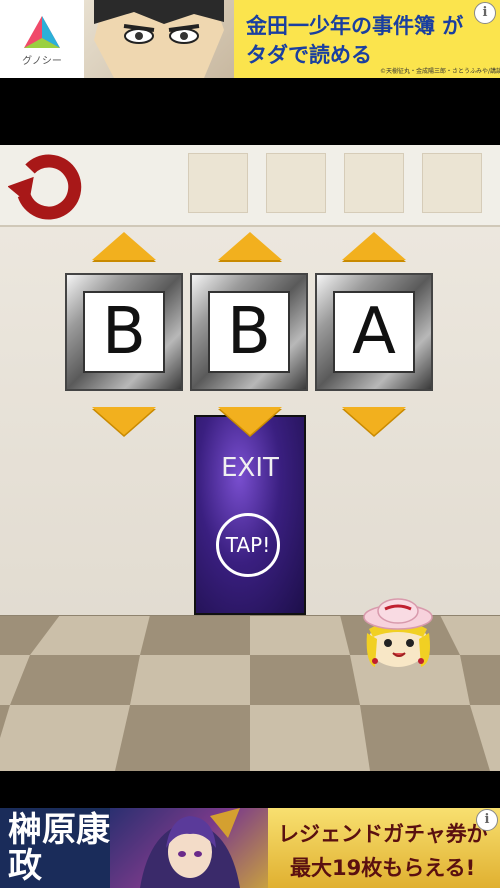 The width and height of the screenshot is (500, 888). I want to click on bottom-ad-banner: 榊原康政 レジェンドガチャ券が 最大19枚もらえる! i, so click(250, 848).